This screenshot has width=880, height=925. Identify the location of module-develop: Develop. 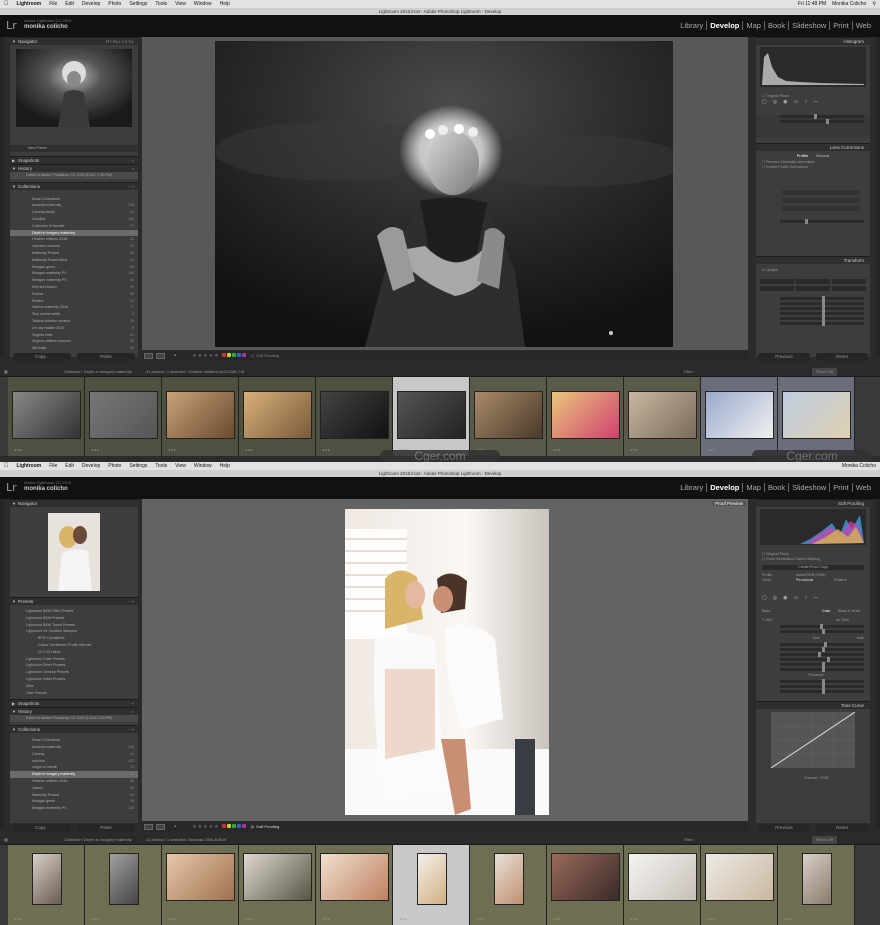
(724, 25).